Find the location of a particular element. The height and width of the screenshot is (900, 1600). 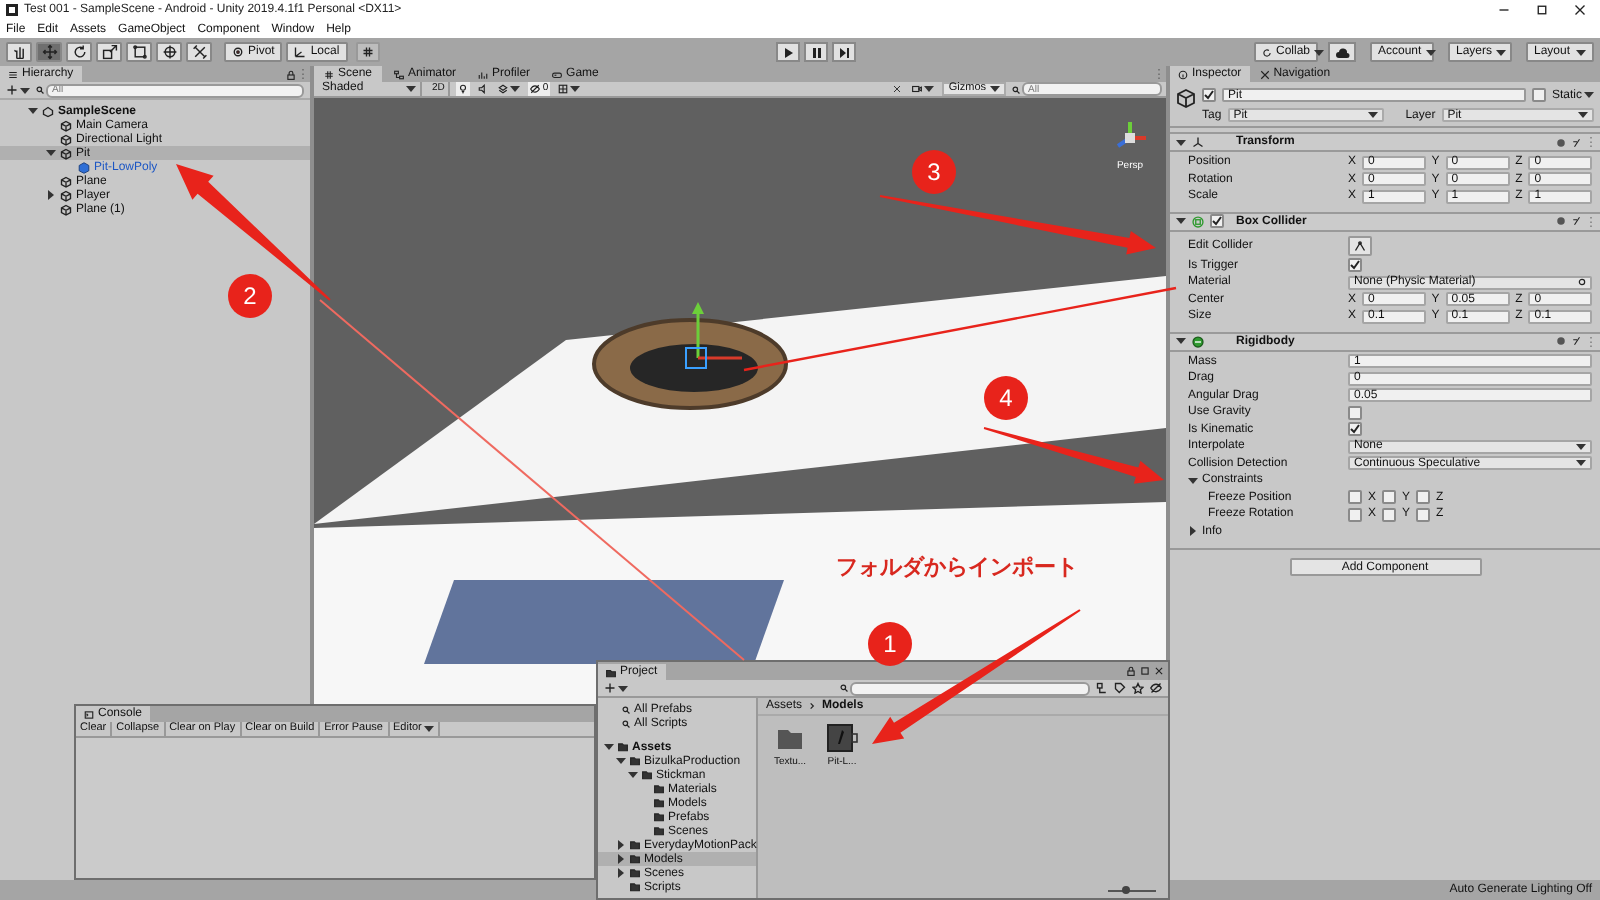

search-field is located at coordinates (970, 688).